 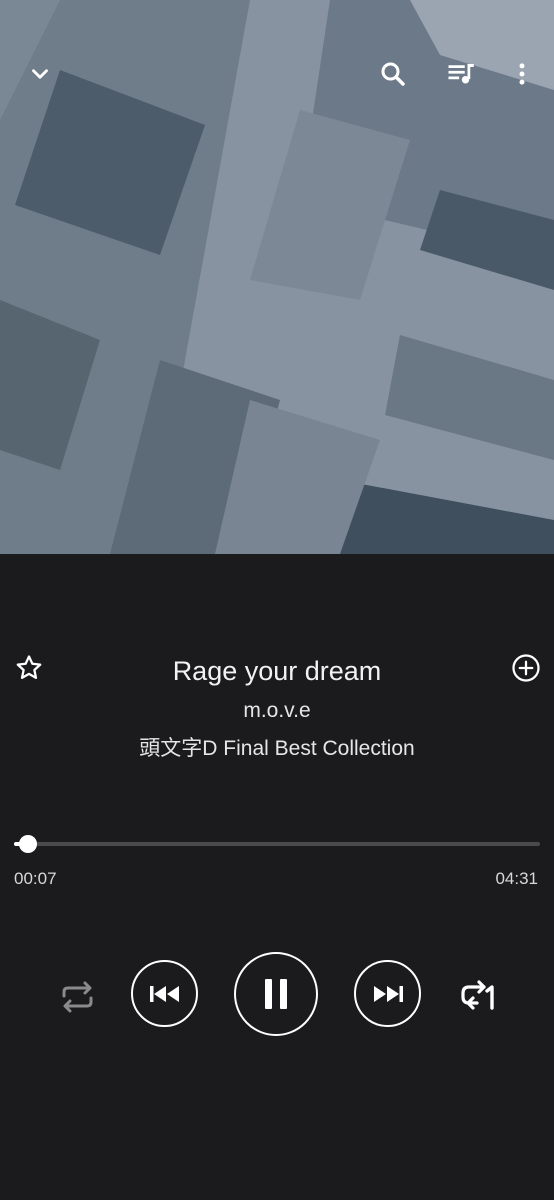 What do you see at coordinates (277, 671) in the screenshot?
I see `track-title: Rage your dream` at bounding box center [277, 671].